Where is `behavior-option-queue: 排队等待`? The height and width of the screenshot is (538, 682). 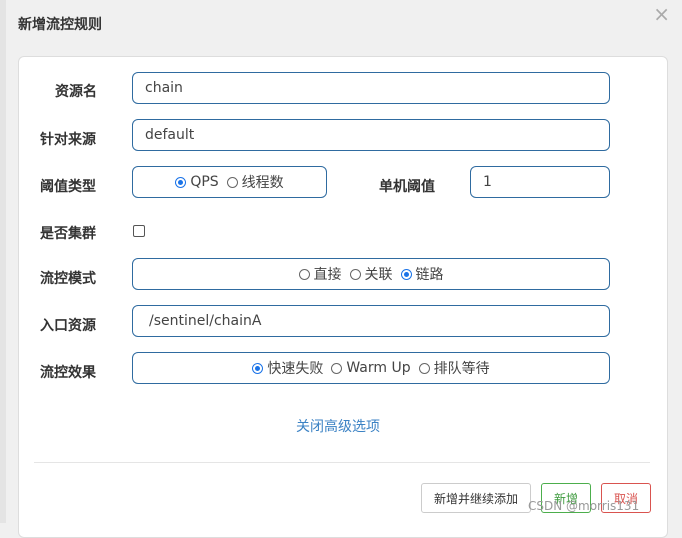
behavior-option-queue: 排队等待 is located at coordinates (454, 368).